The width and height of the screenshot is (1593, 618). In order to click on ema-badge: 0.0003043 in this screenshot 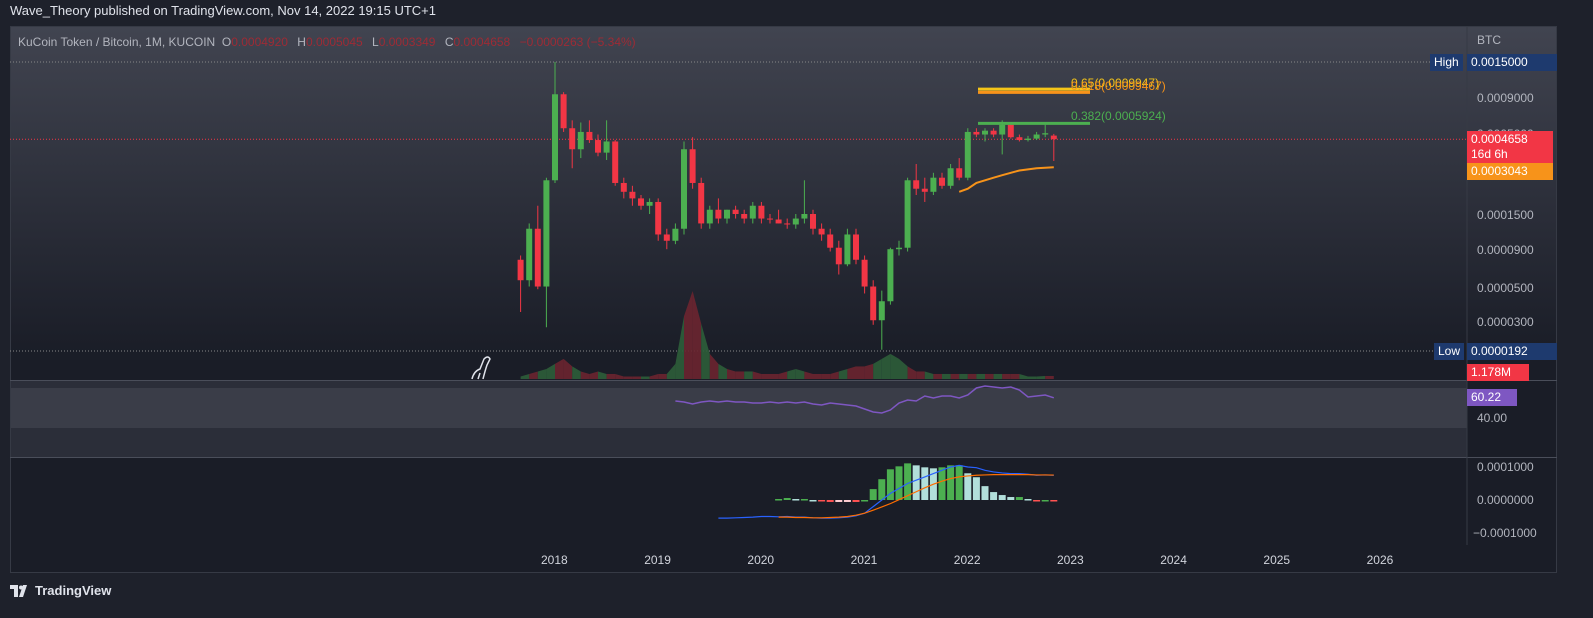, I will do `click(1510, 171)`.